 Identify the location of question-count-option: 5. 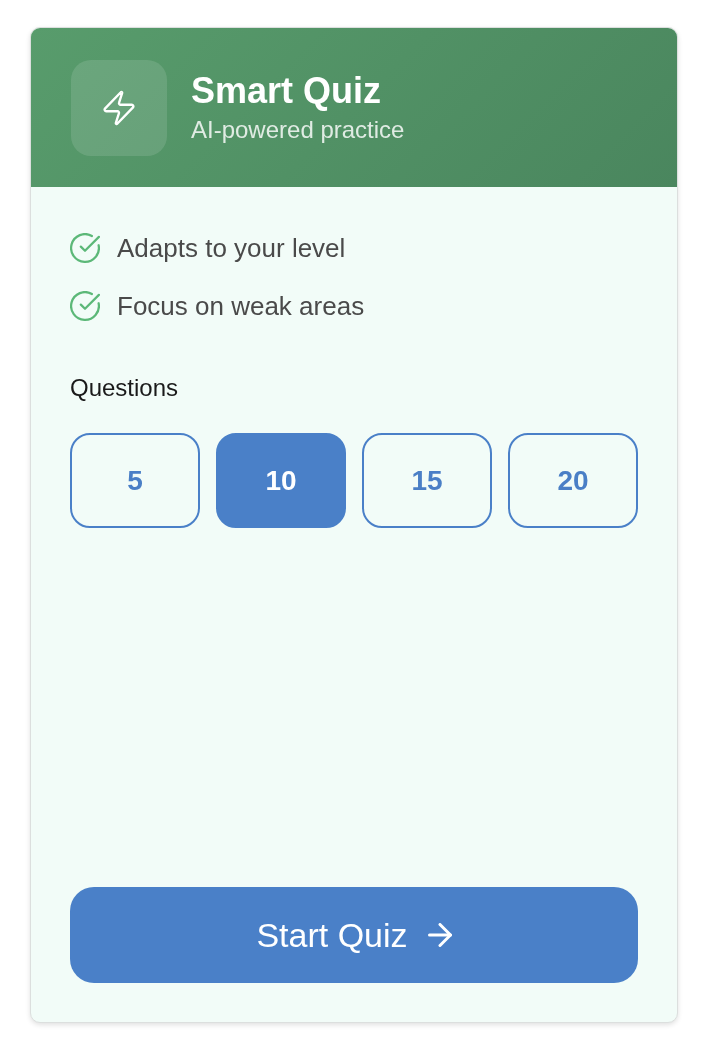
(135, 480).